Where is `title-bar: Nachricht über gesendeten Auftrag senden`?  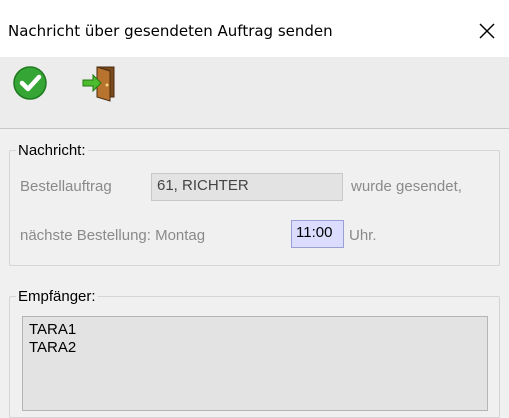 title-bar: Nachricht über gesendeten Auftrag senden is located at coordinates (254, 28).